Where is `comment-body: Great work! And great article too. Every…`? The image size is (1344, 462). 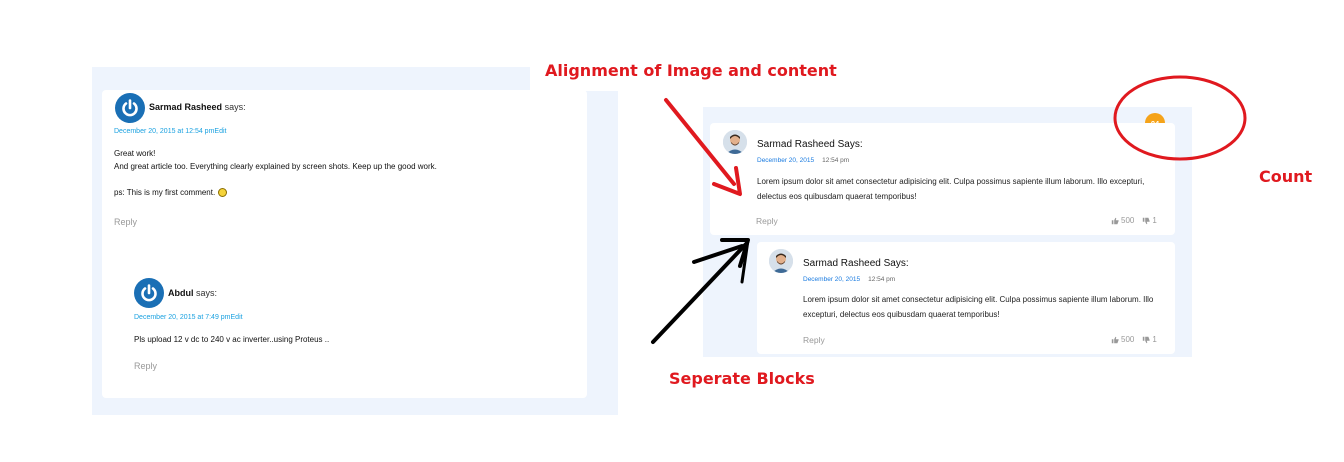 comment-body: Great work! And great article too. Every… is located at coordinates (275, 173).